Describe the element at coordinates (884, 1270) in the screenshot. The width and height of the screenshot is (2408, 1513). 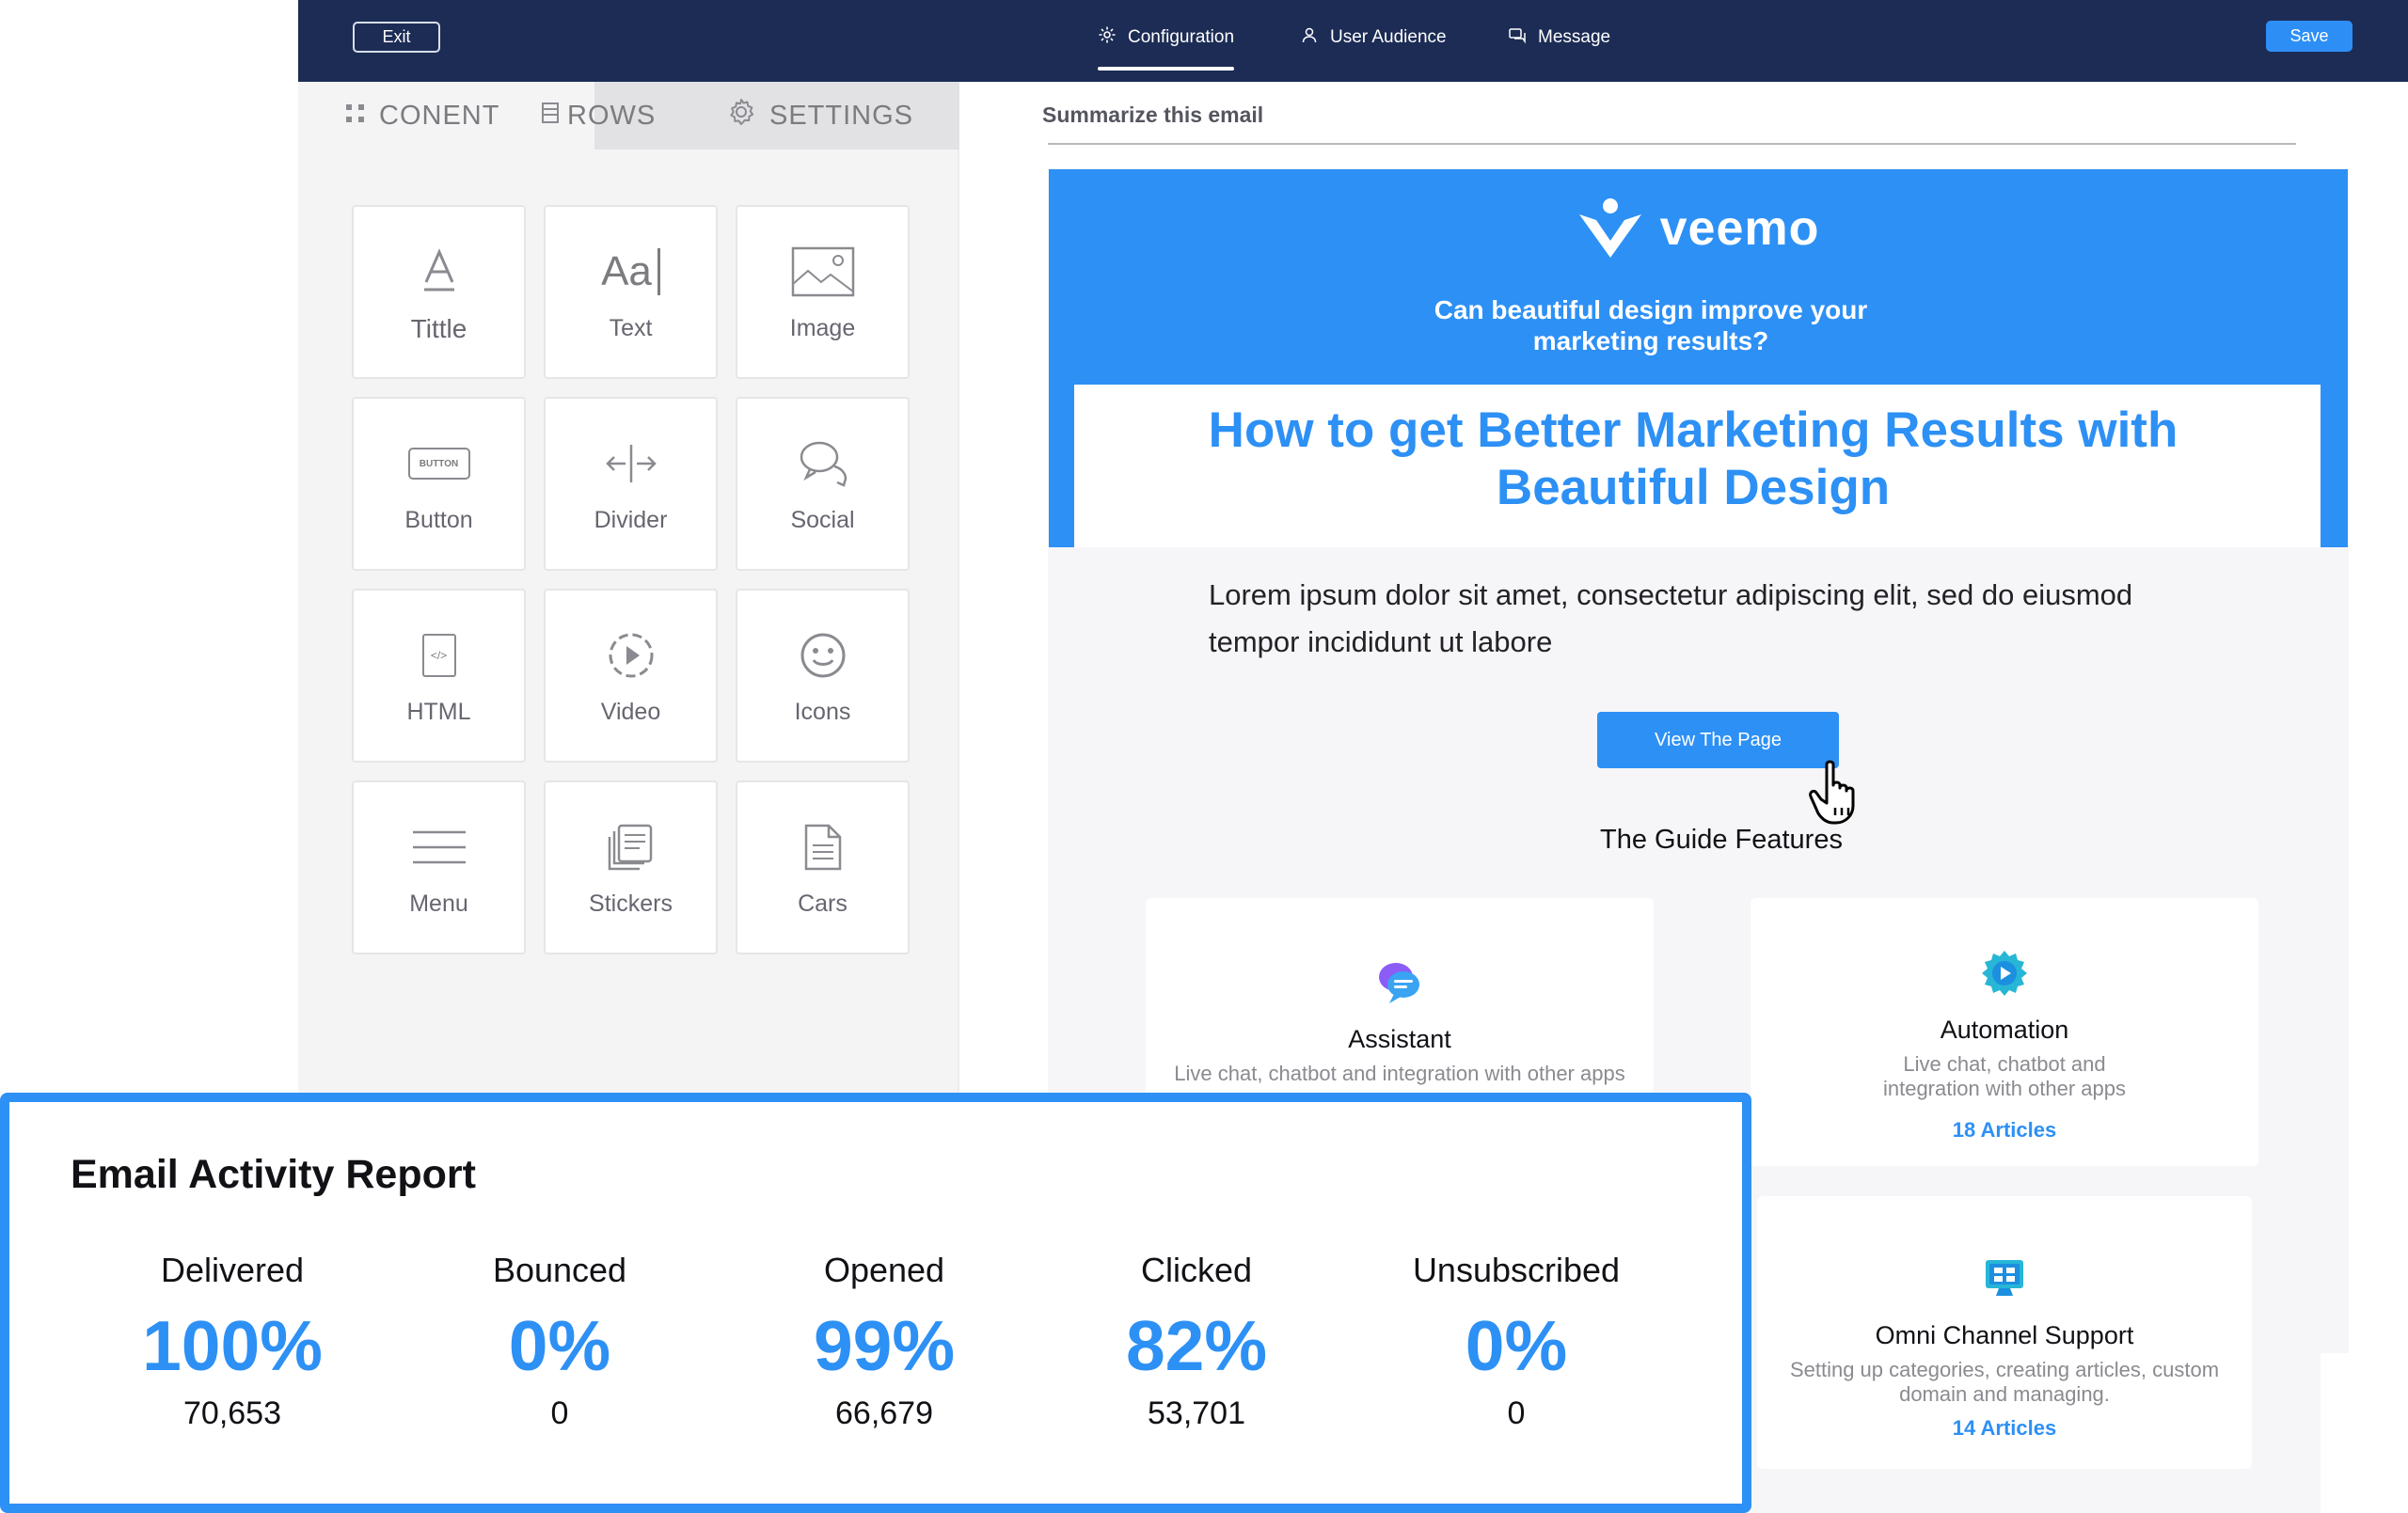
I see `metric-label: Opened` at that location.